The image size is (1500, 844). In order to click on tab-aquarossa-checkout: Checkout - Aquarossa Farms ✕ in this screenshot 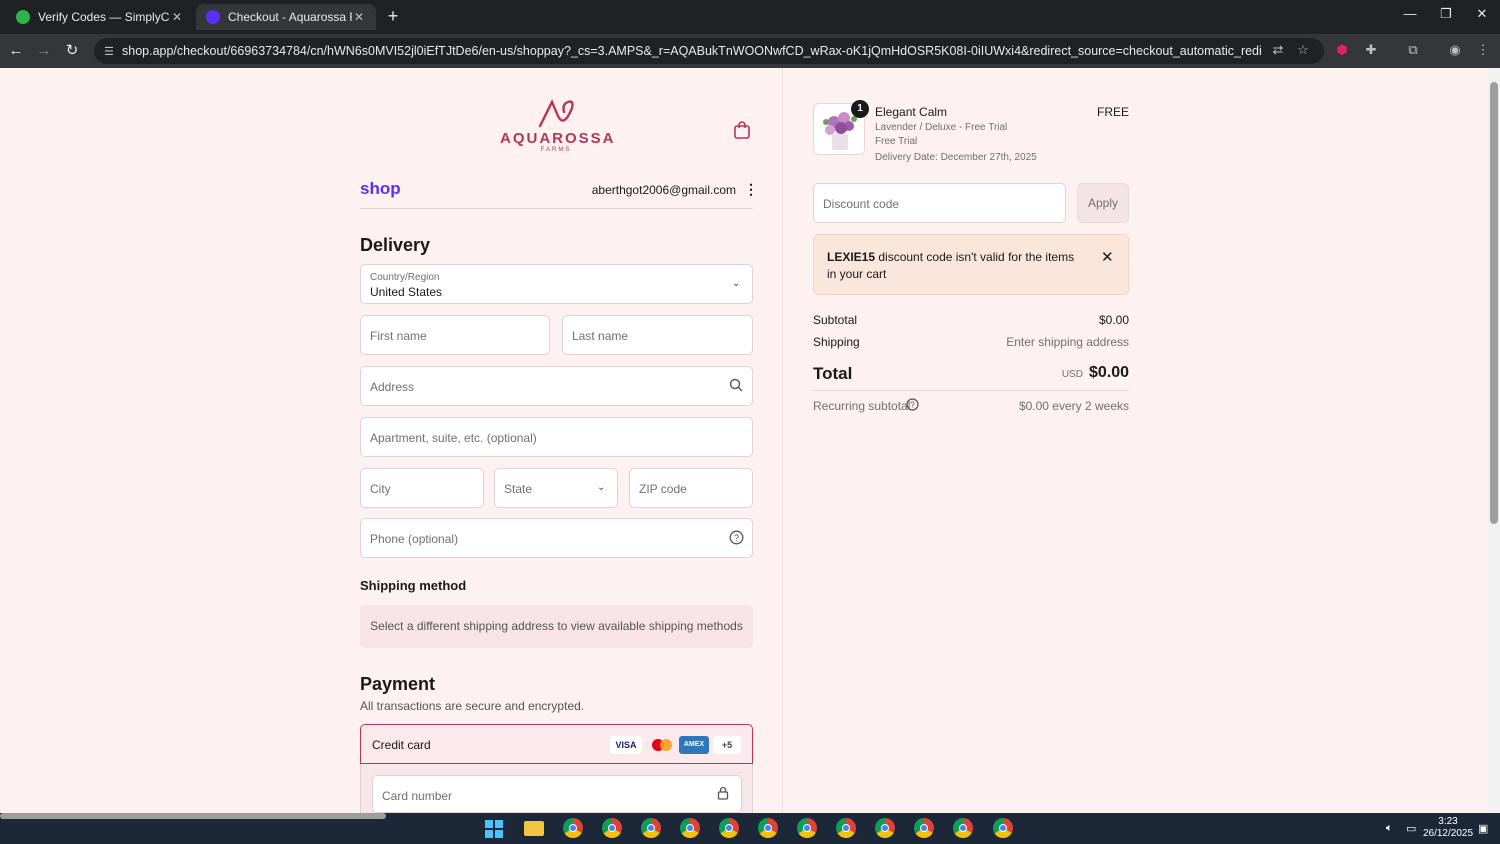, I will do `click(286, 17)`.